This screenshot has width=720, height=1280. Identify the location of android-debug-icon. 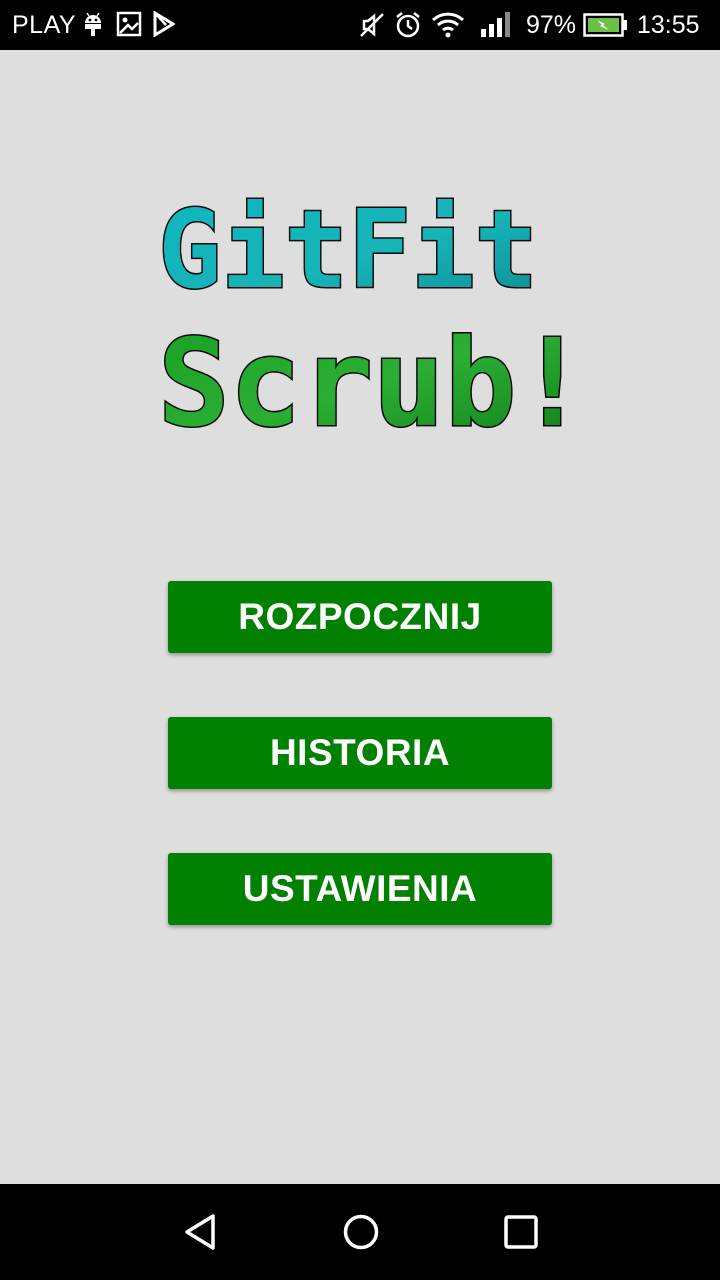
(93, 26).